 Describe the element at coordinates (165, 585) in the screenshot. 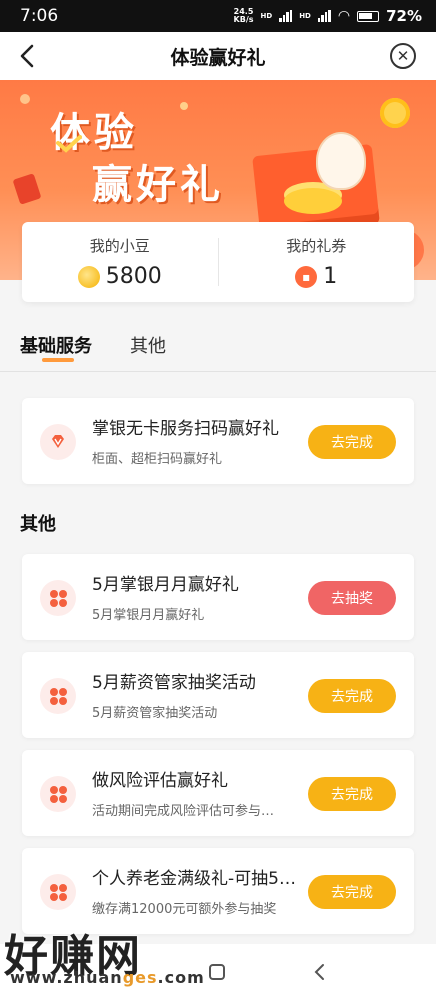

I see `task-title: 5月掌银月月赢好礼` at that location.